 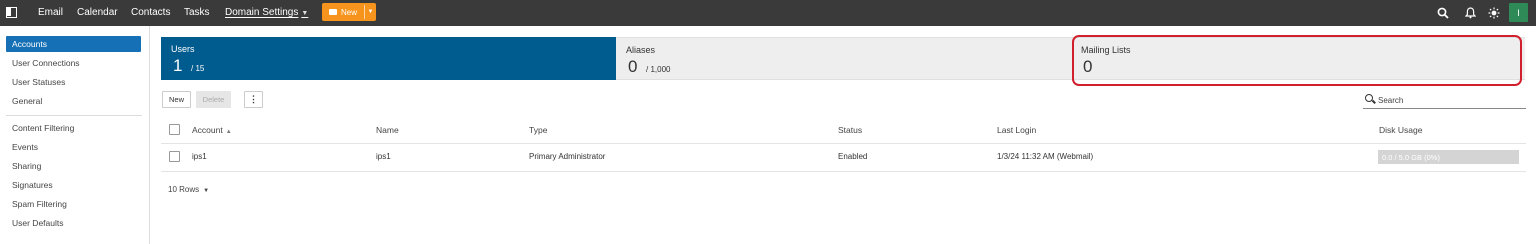 What do you see at coordinates (73, 101) in the screenshot?
I see `sidebar-item-general: General` at bounding box center [73, 101].